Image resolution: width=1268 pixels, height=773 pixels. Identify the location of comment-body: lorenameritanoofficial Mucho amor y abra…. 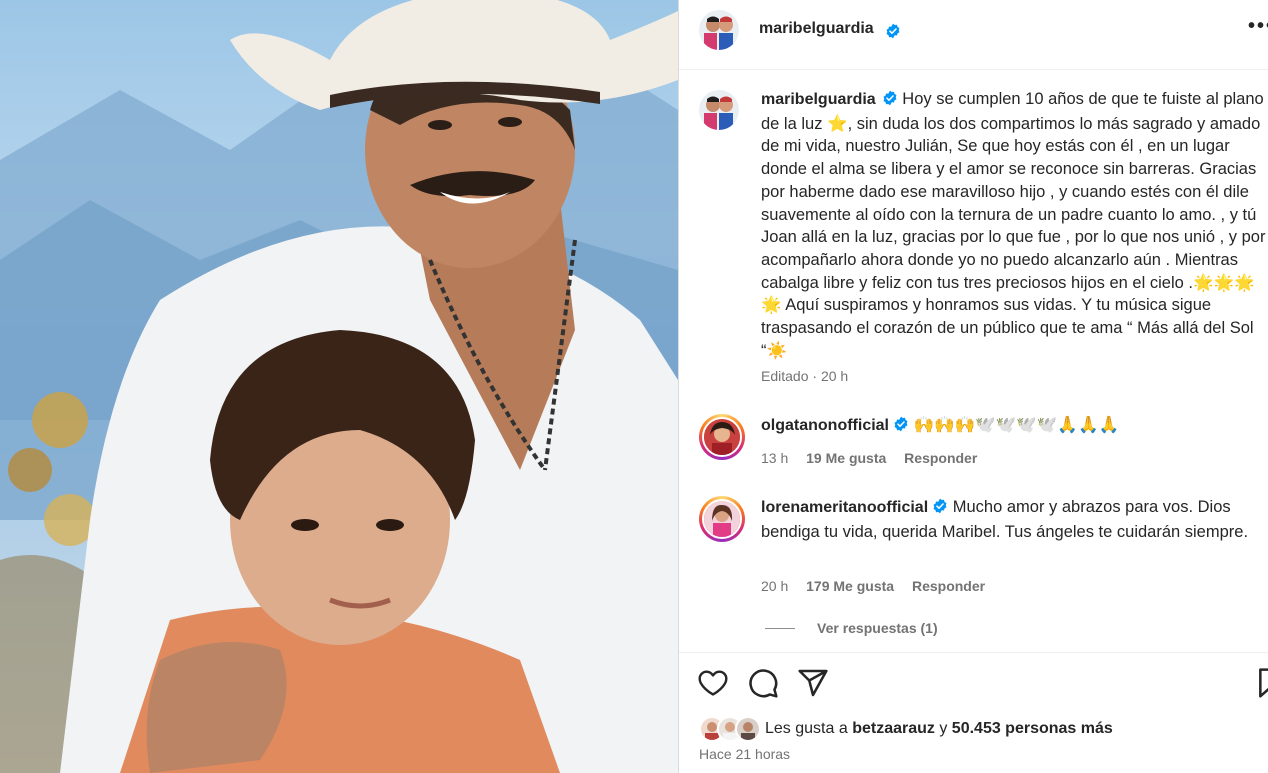
(1014, 519).